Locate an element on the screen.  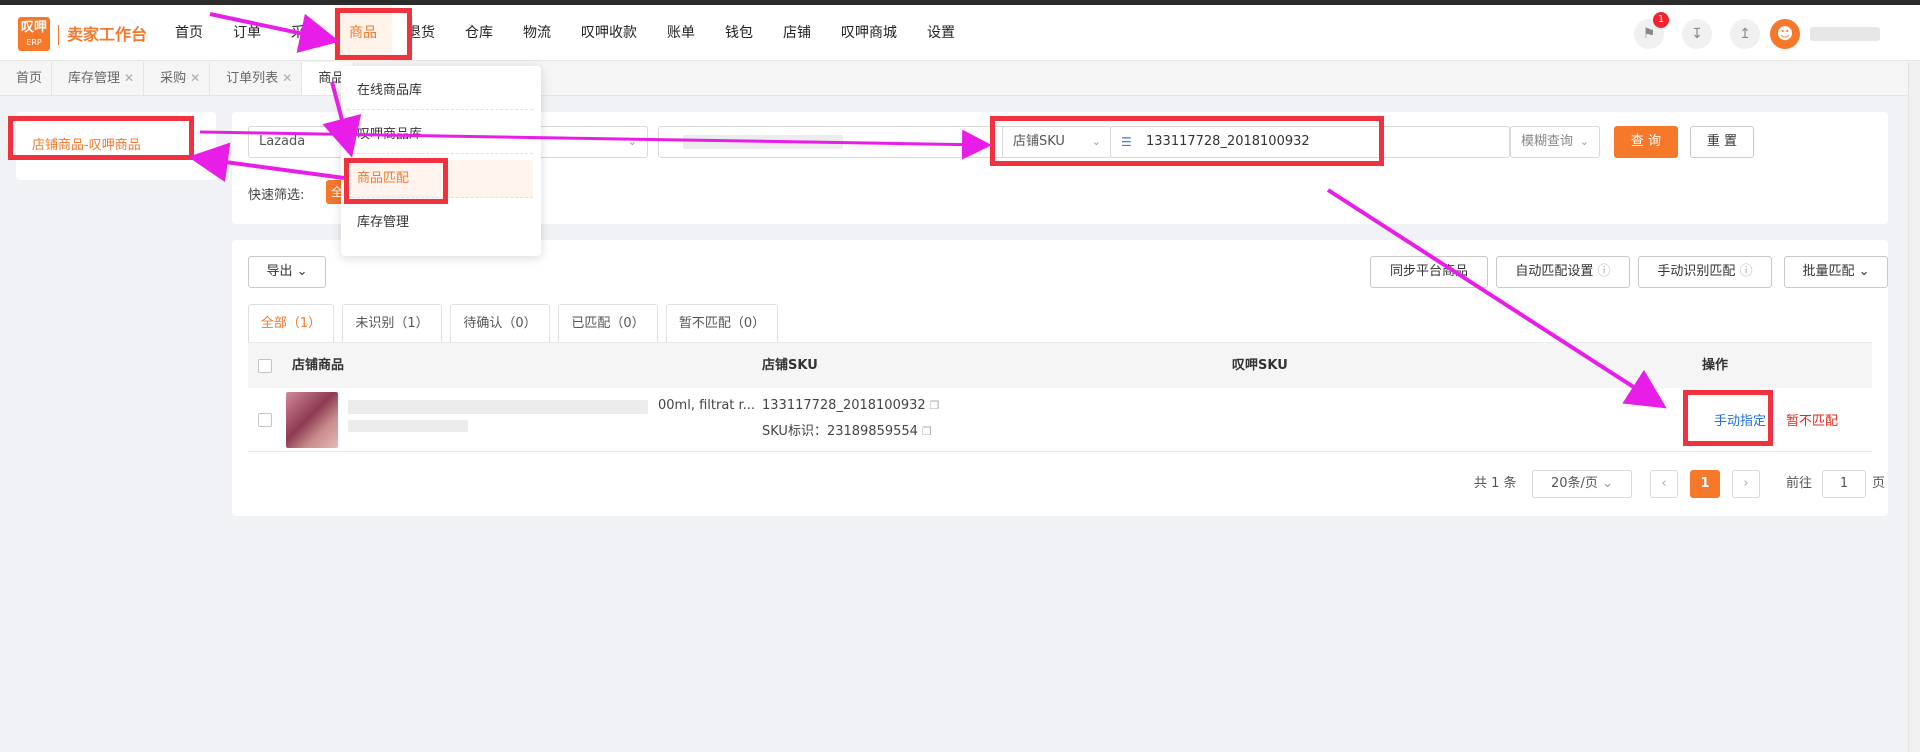
goto-label: 前往 is located at coordinates (1799, 483).